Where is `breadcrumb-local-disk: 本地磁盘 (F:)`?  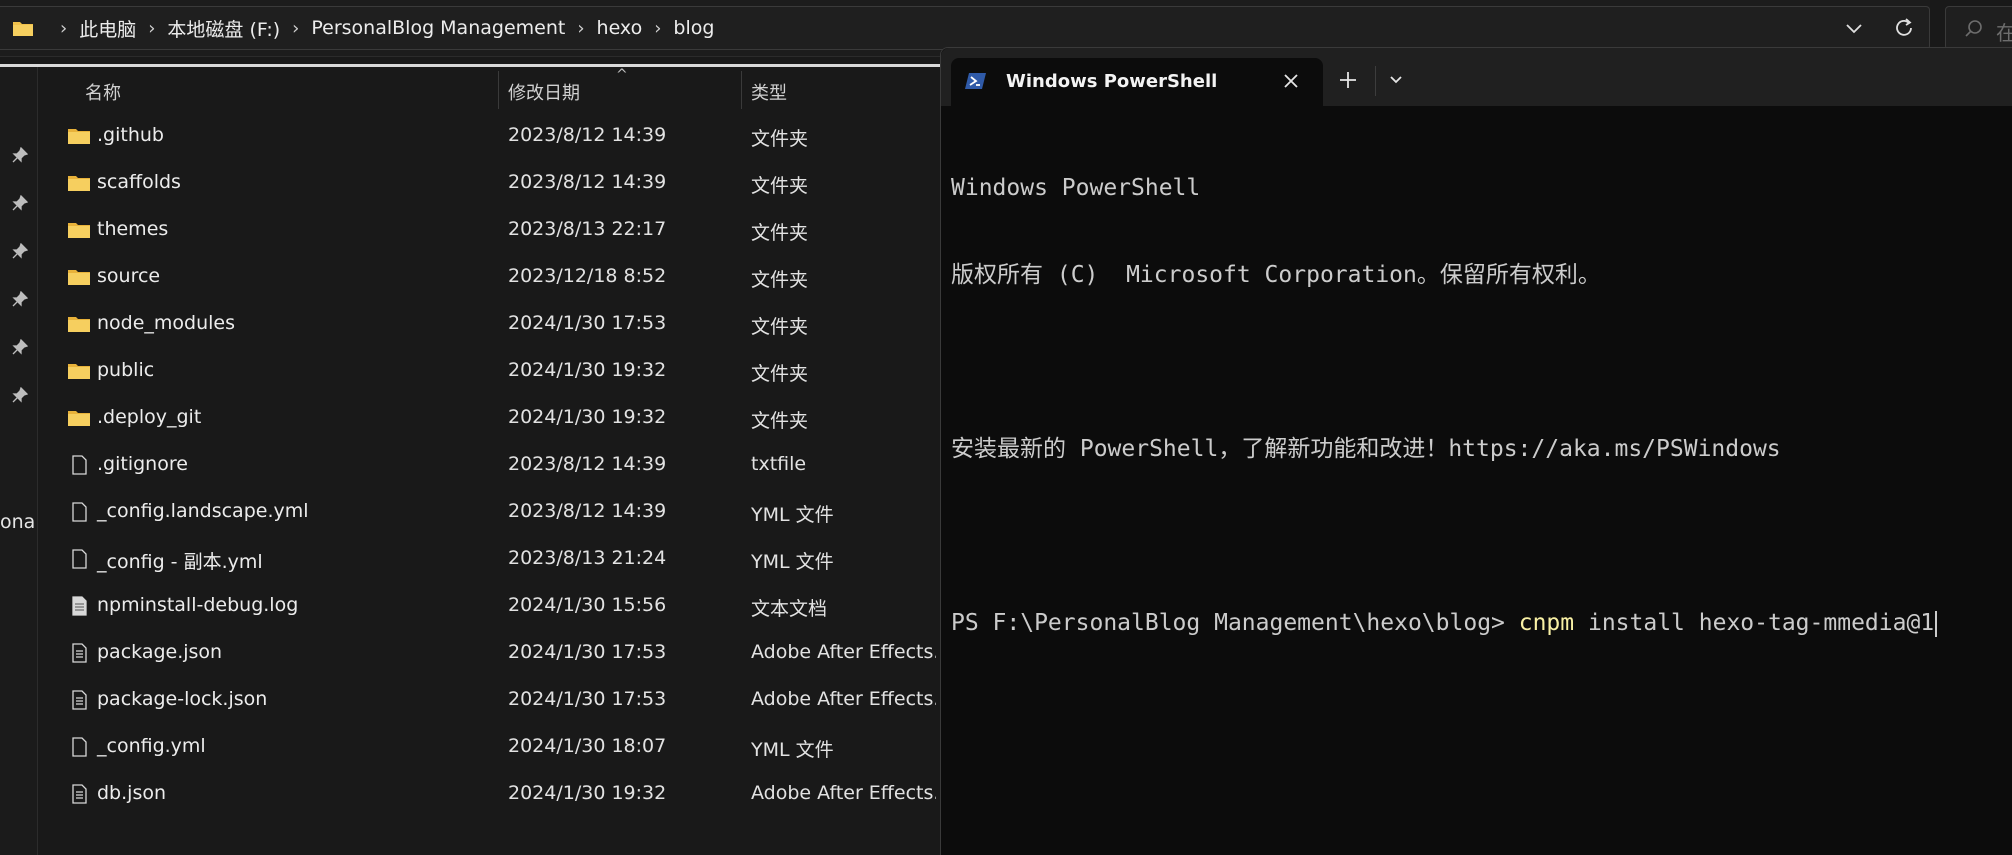 breadcrumb-local-disk: 本地磁盘 (F:) is located at coordinates (223, 28).